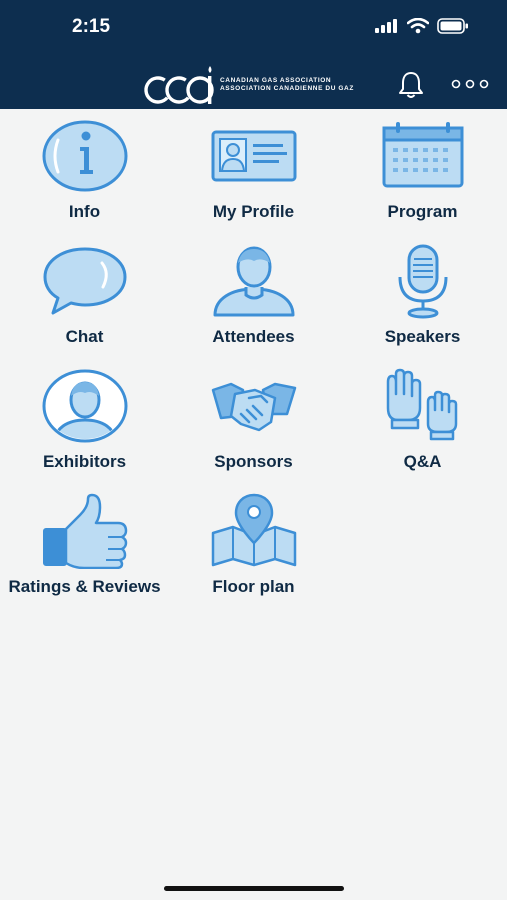 The height and width of the screenshot is (900, 507). I want to click on tile-my-profile: My Profile, so click(253, 178).